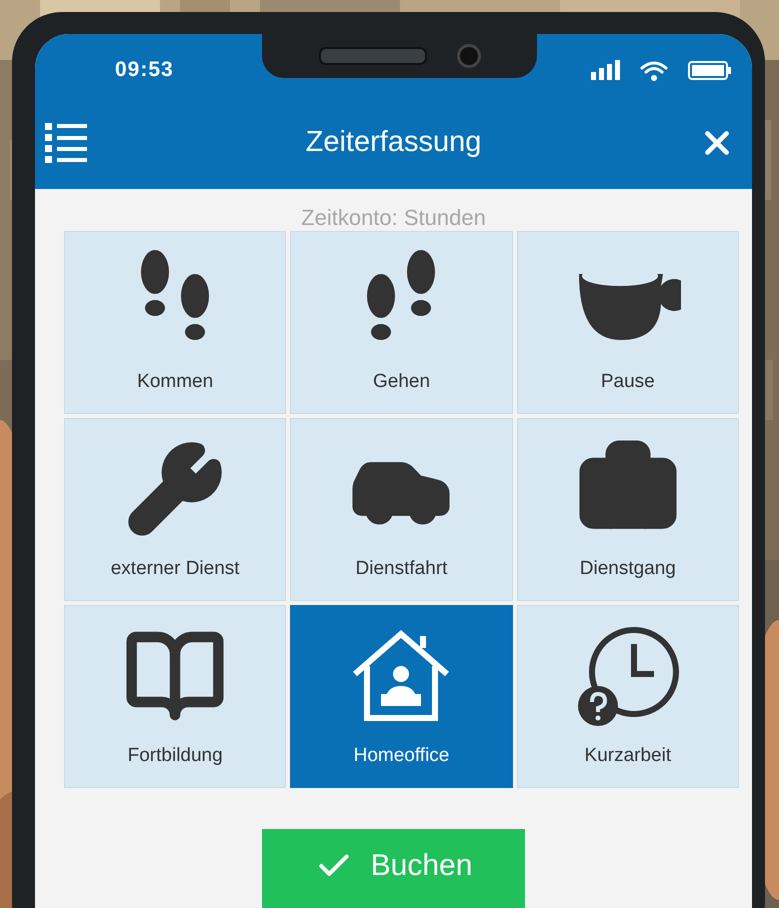  Describe the element at coordinates (175, 509) in the screenshot. I see `booking-tile: externer Dienst` at that location.